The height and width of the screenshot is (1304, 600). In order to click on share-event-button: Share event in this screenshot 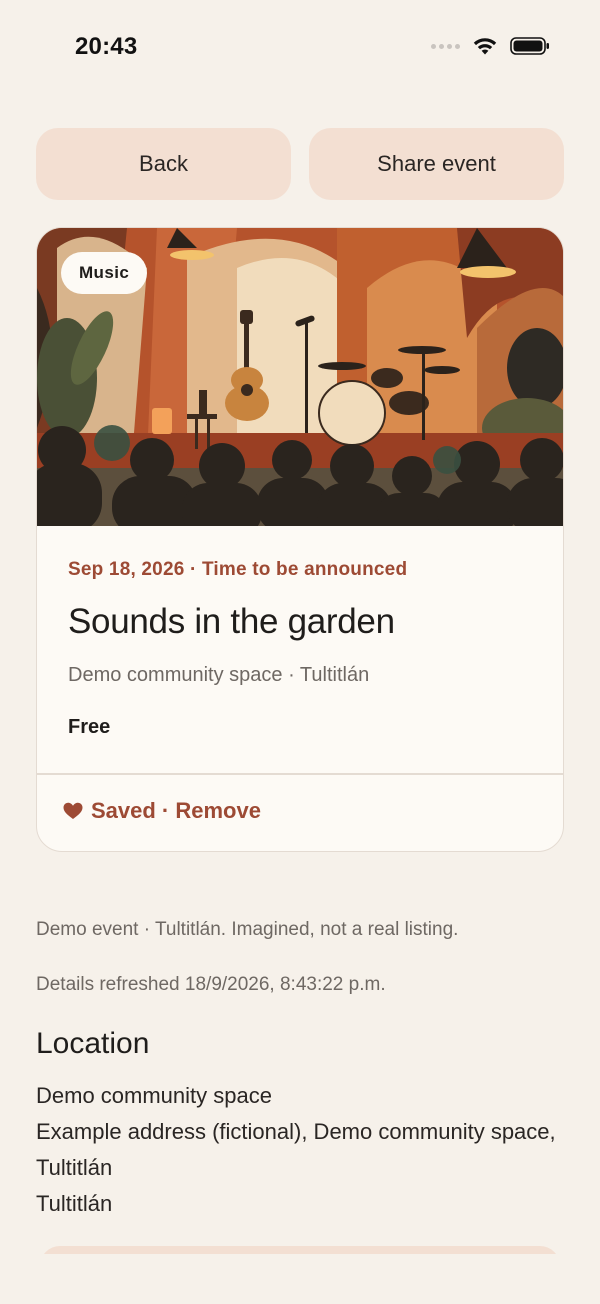, I will do `click(436, 164)`.